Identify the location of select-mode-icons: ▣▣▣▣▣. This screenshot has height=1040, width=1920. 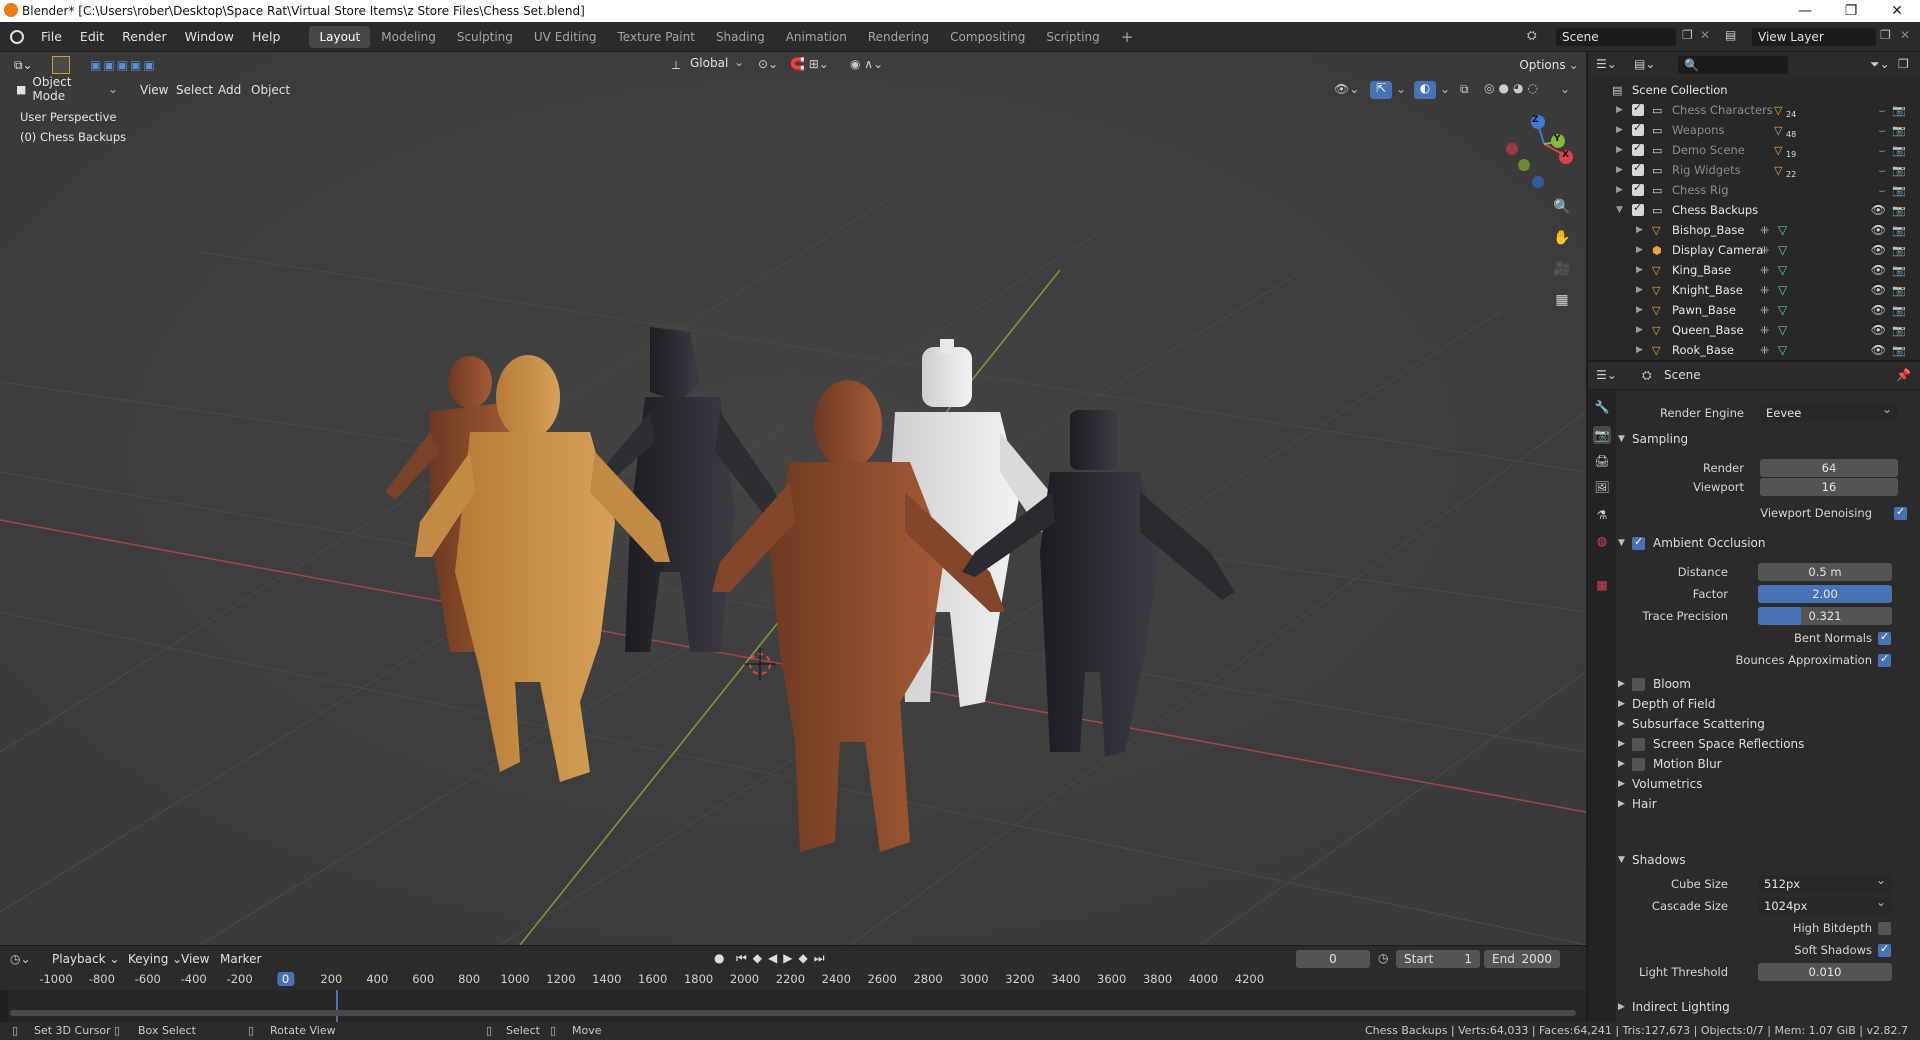
(123, 65).